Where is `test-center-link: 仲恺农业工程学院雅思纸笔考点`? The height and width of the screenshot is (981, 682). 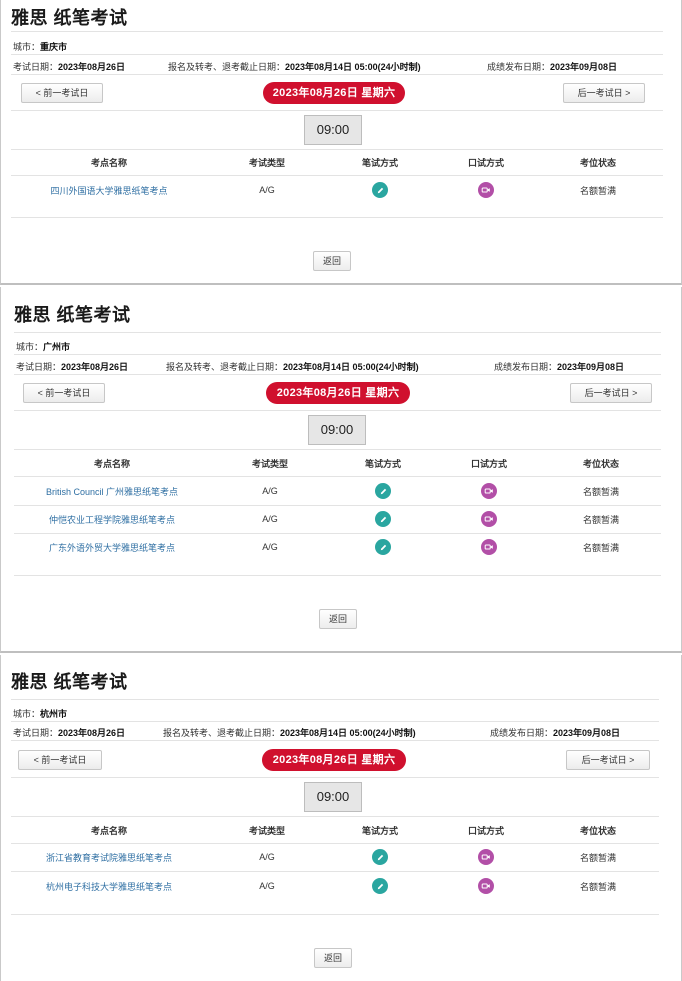 test-center-link: 仲恺农业工程学院雅思纸笔考点 is located at coordinates (112, 519).